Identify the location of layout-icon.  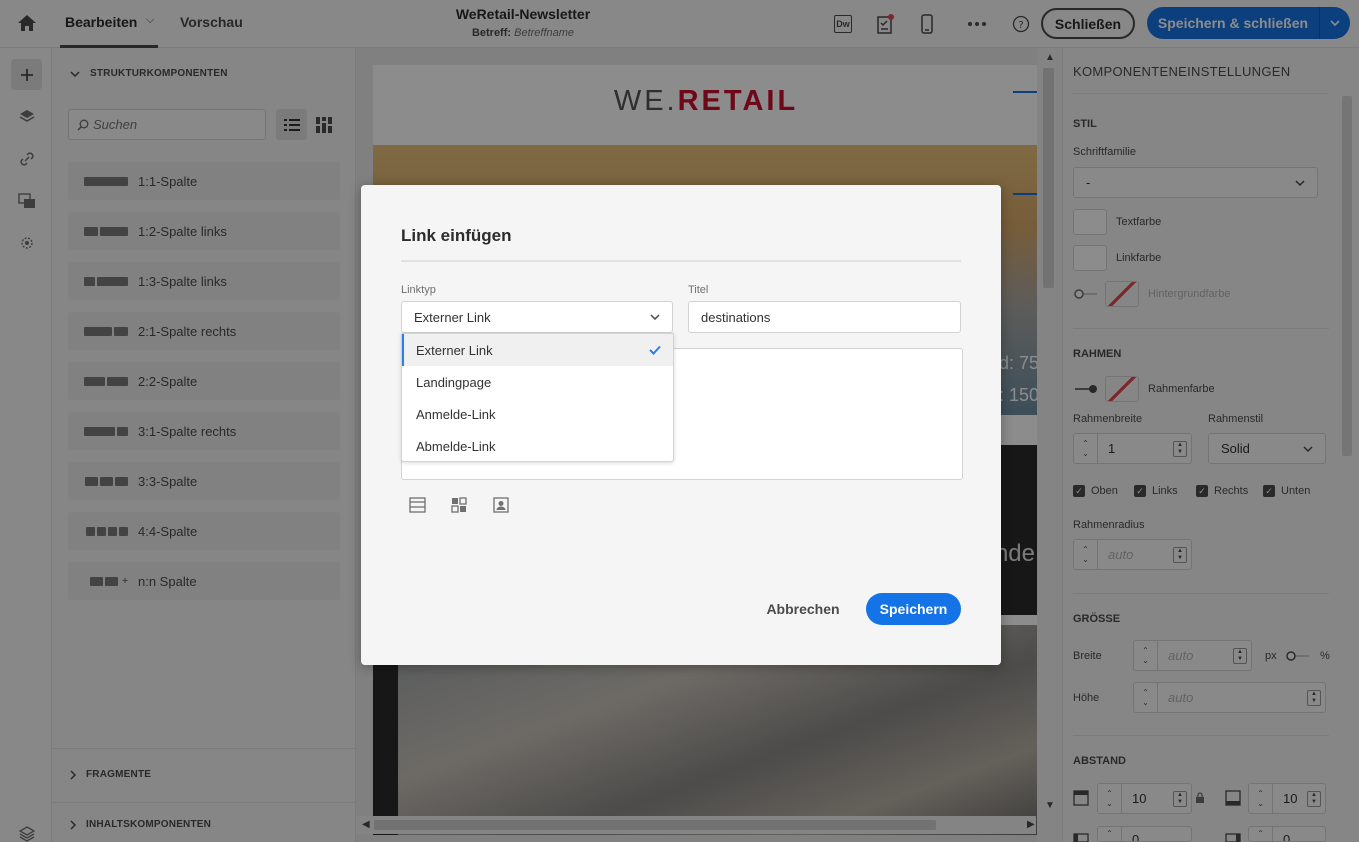
(417, 505).